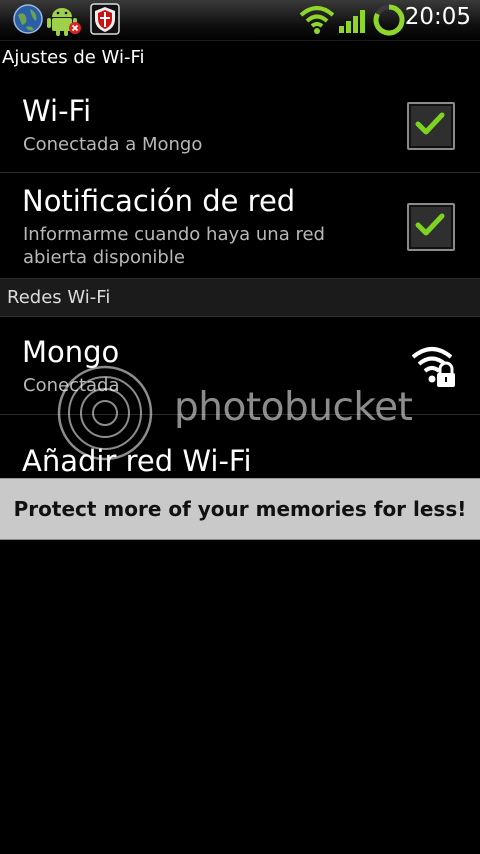 The image size is (480, 854). I want to click on notification-subtitle-line2: abierta disponible, so click(104, 257).